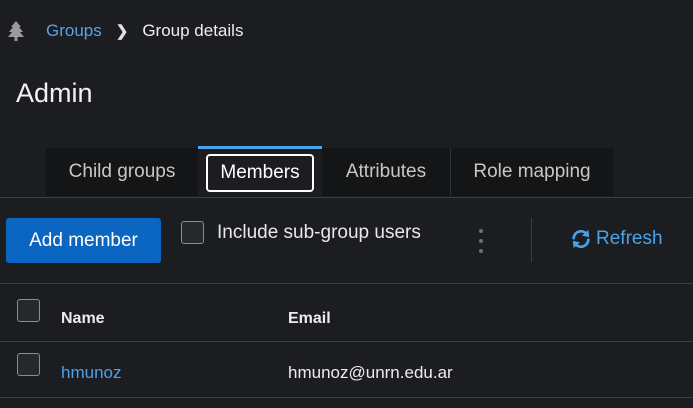 The height and width of the screenshot is (408, 693). What do you see at coordinates (629, 238) in the screenshot?
I see `refresh-label: Refresh` at bounding box center [629, 238].